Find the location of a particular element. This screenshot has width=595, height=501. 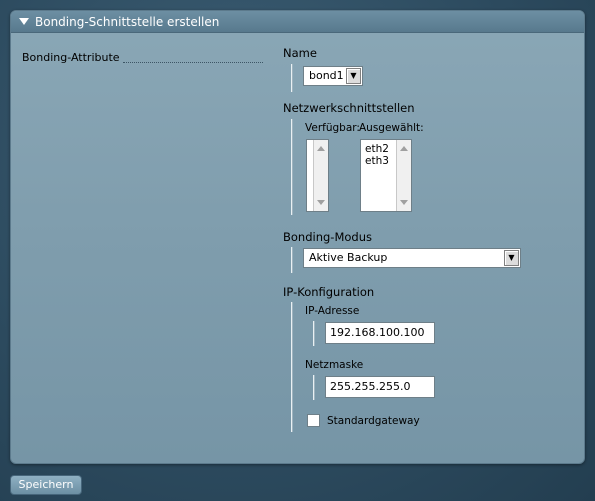

panel-header: Bonding-Schnittstelle erstellen is located at coordinates (297, 22).